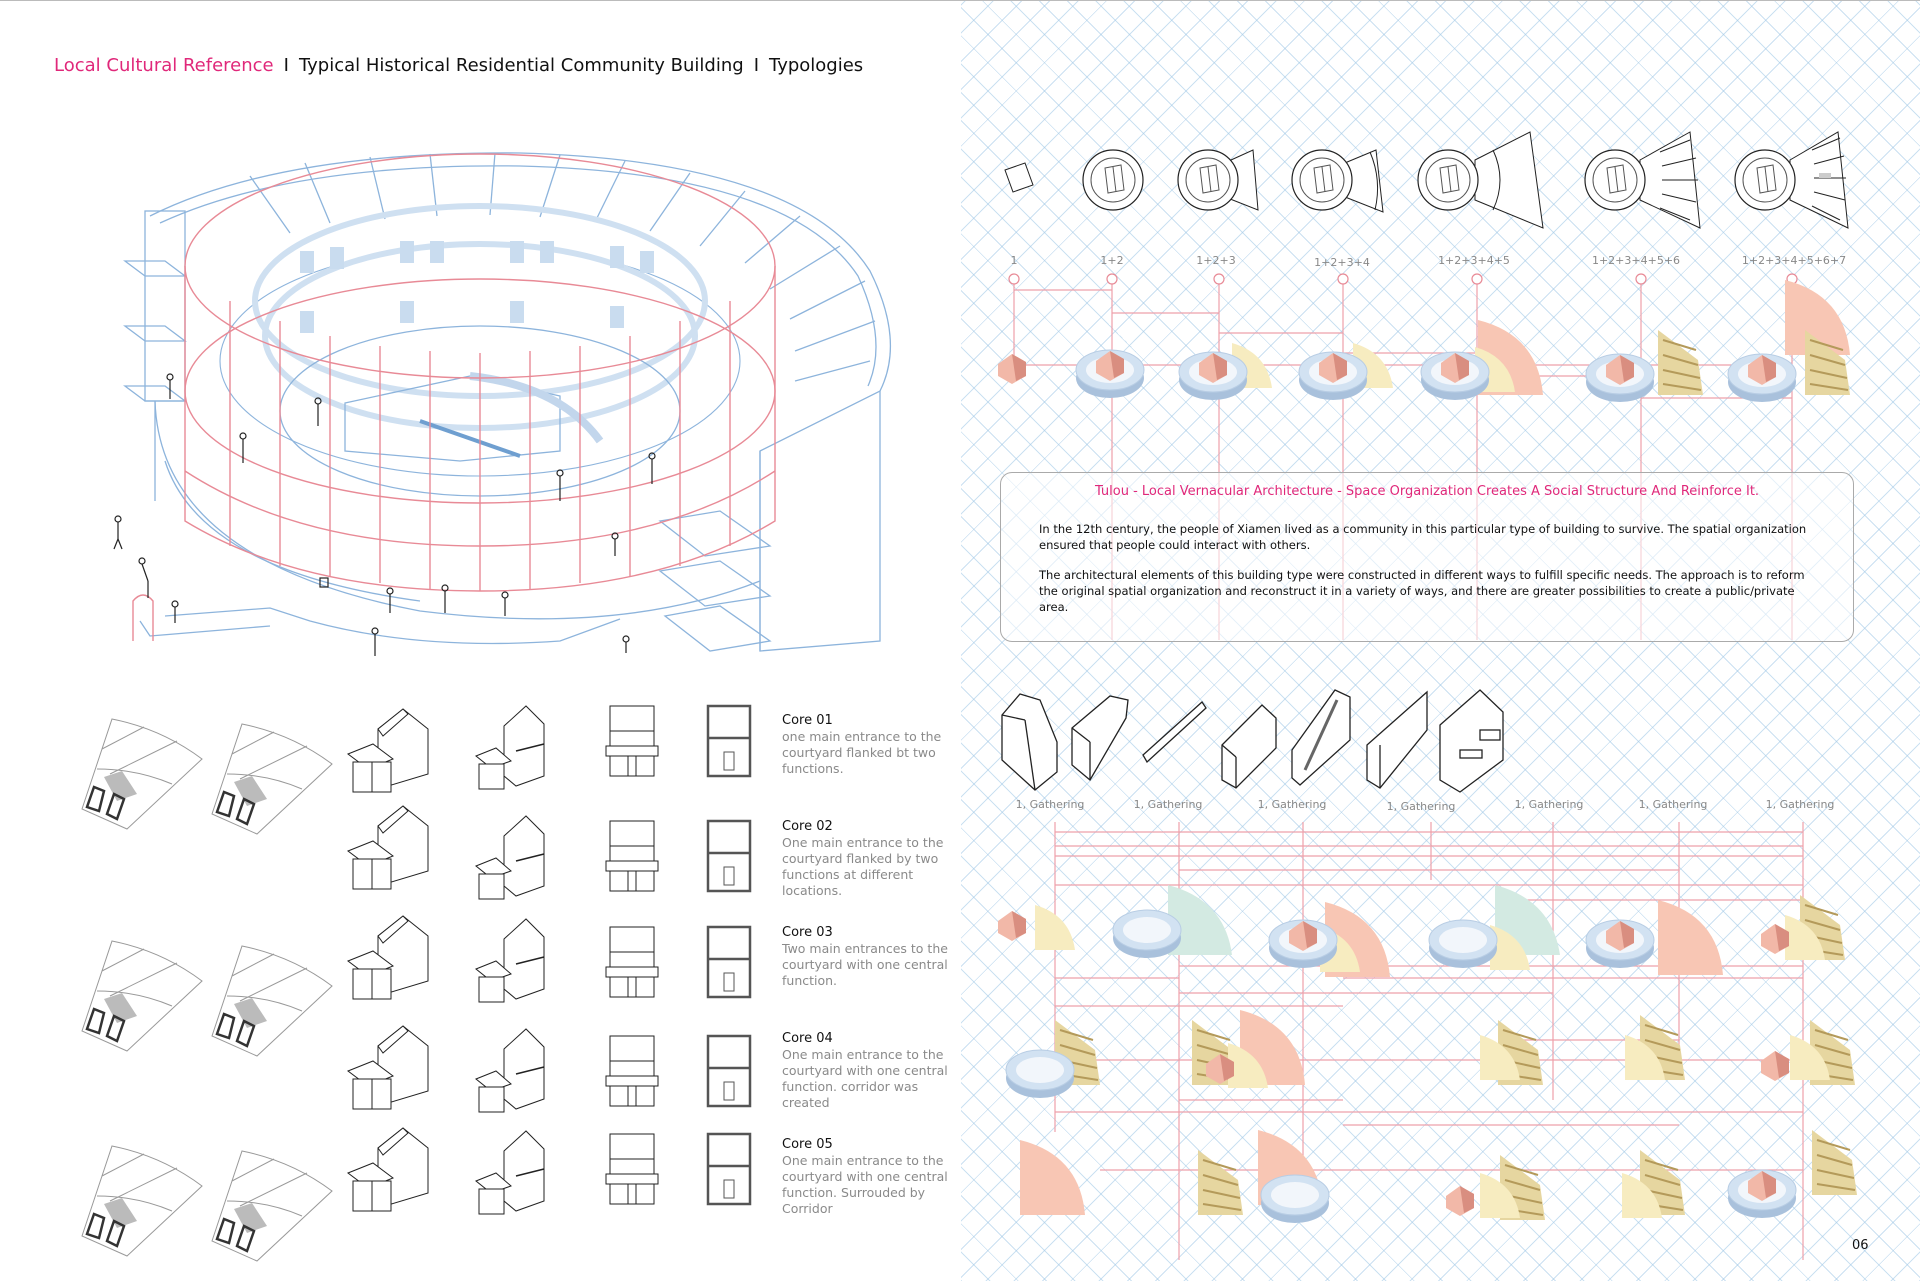 This screenshot has width=1920, height=1281. I want to click on typology-formula: 1+2+3+4+5+6, so click(1636, 260).